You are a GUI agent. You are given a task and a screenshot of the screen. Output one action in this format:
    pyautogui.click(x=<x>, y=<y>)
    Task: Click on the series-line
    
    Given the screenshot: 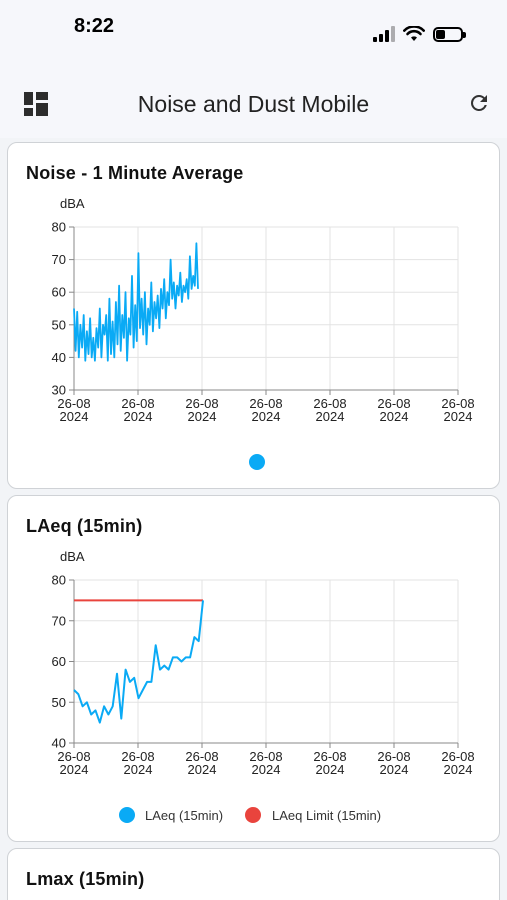 What is the action you would take?
    pyautogui.click(x=136, y=302)
    